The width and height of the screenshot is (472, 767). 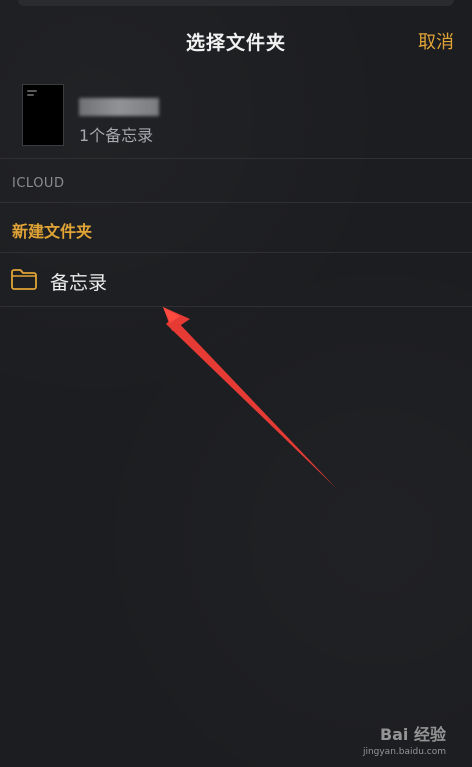 What do you see at coordinates (79, 283) in the screenshot?
I see `folder-label: 备忘录` at bounding box center [79, 283].